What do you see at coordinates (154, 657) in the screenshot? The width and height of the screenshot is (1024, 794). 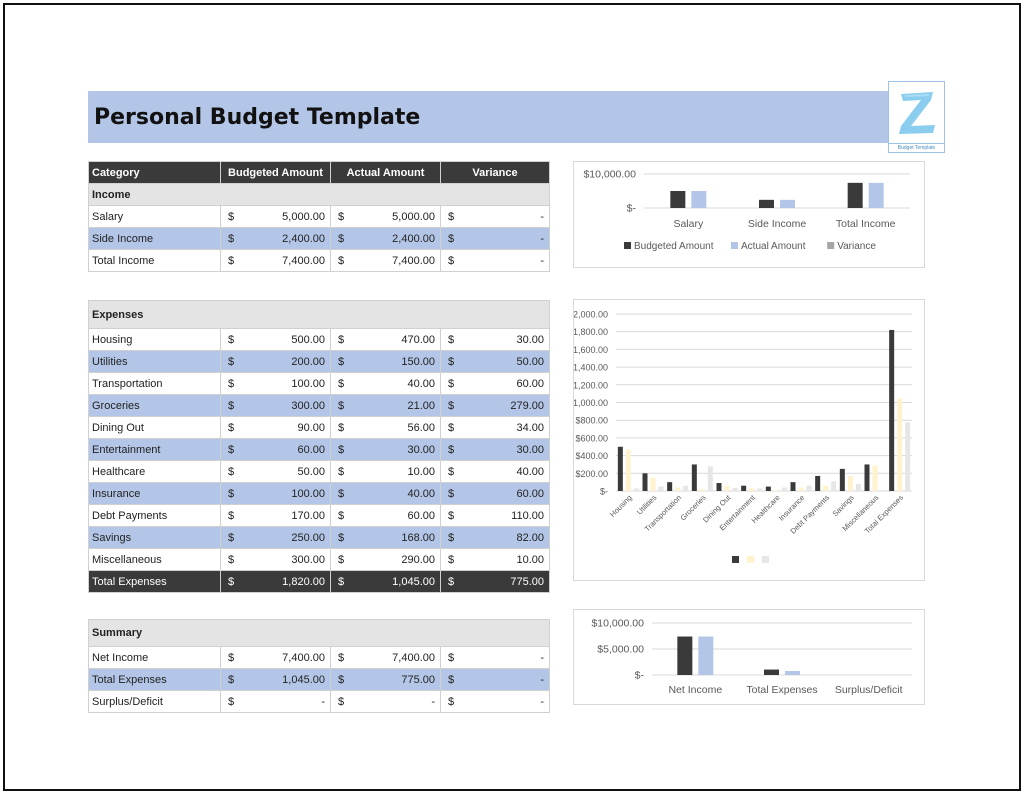 I see `category-cell: Net Income` at bounding box center [154, 657].